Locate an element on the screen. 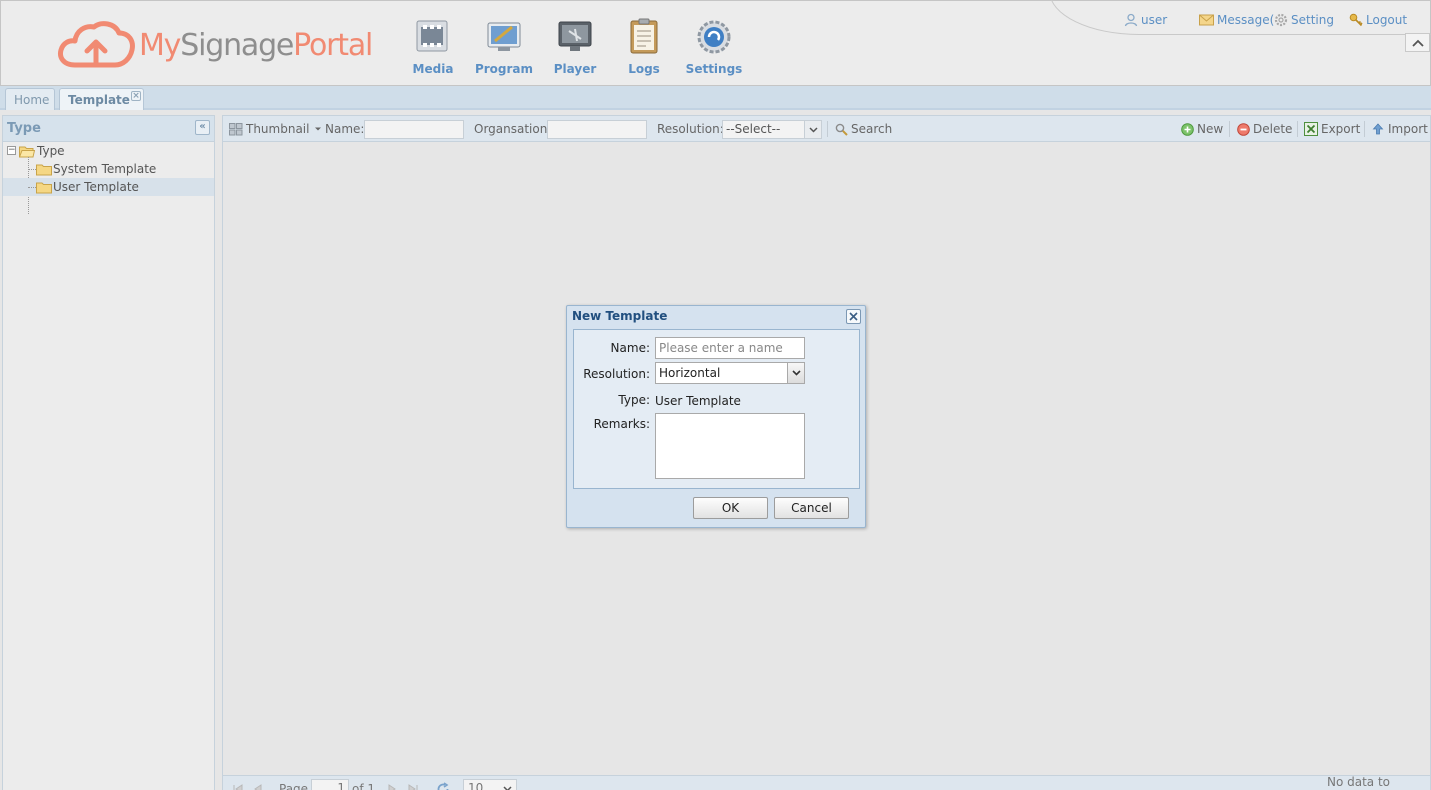 The height and width of the screenshot is (790, 1431). remarks-textarea is located at coordinates (730, 446).